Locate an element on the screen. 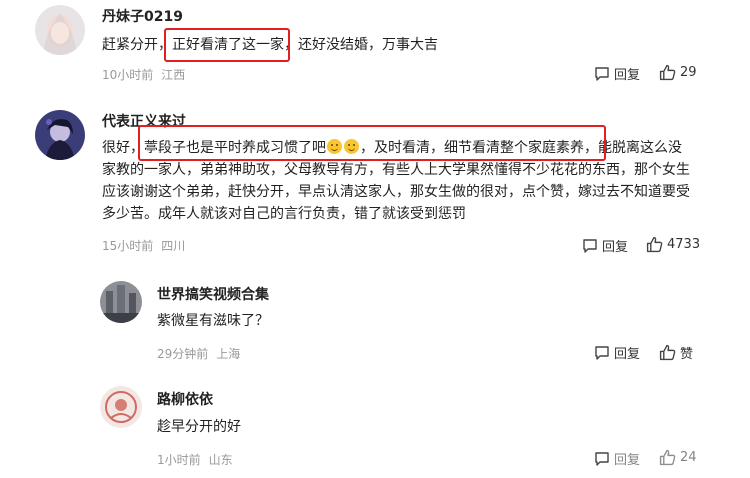  comment-location: 江西 is located at coordinates (173, 75).